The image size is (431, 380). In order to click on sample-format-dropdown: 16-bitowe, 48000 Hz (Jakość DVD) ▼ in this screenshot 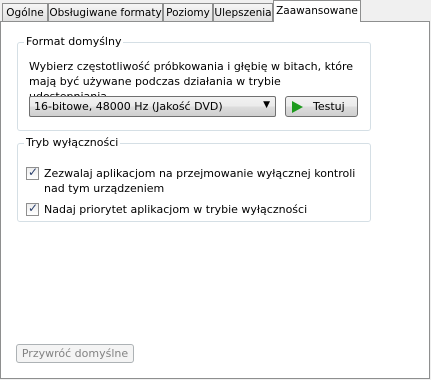, I will do `click(152, 106)`.